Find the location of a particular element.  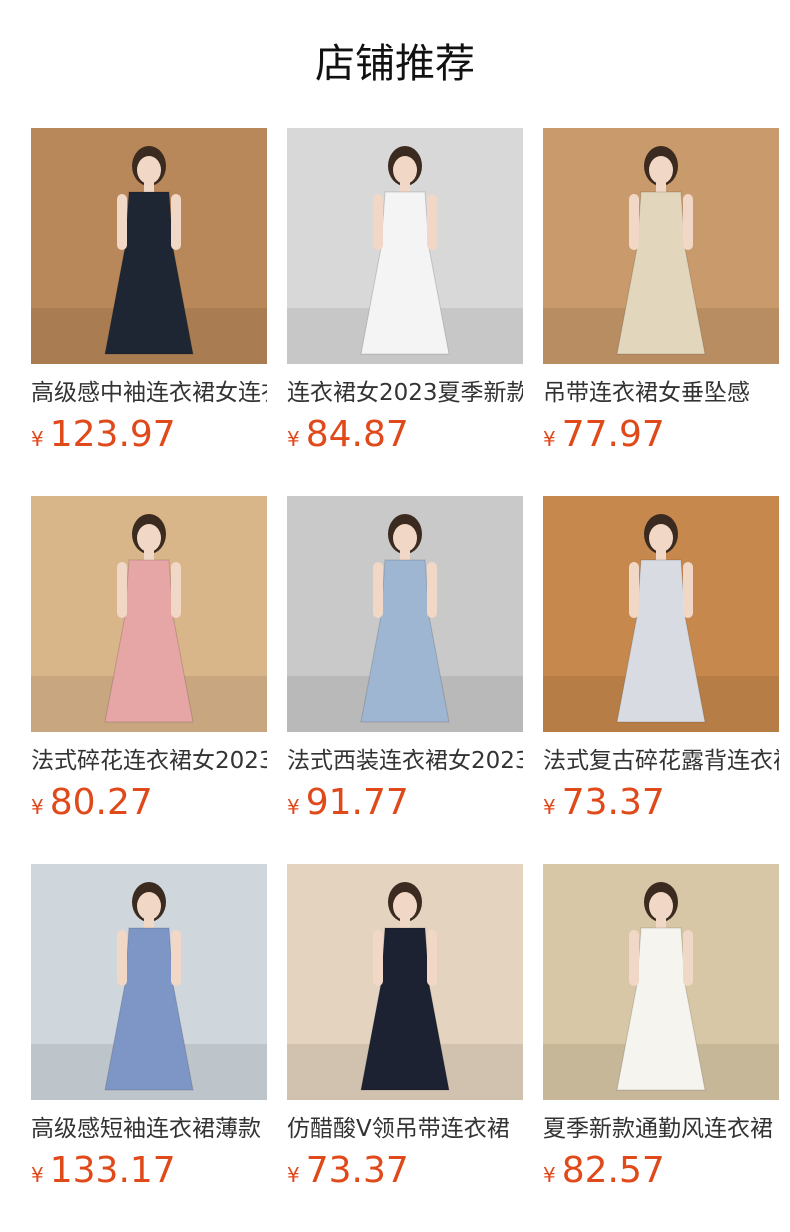

price-row: ¥77.97 is located at coordinates (661, 435).